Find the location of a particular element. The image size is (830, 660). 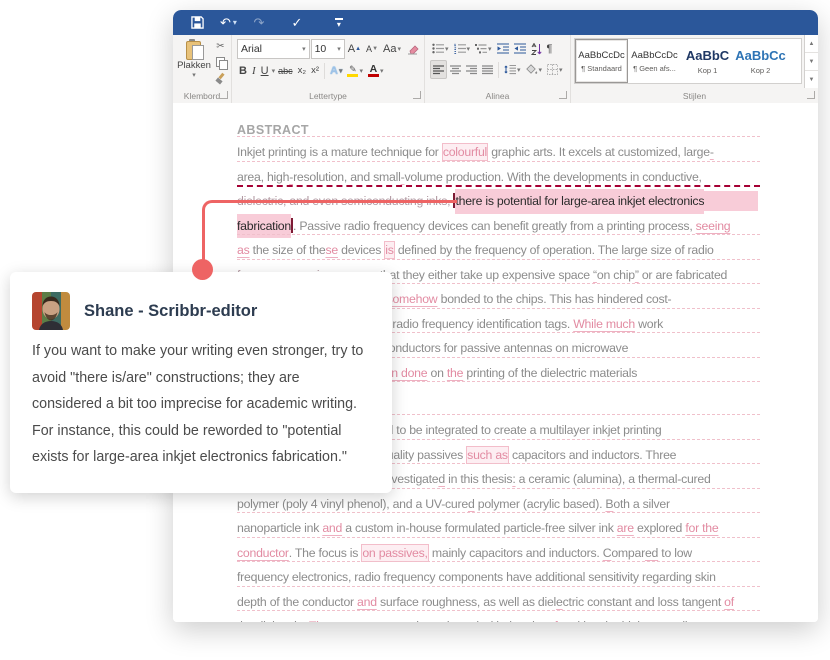

shading-button: ▾ is located at coordinates (534, 69).